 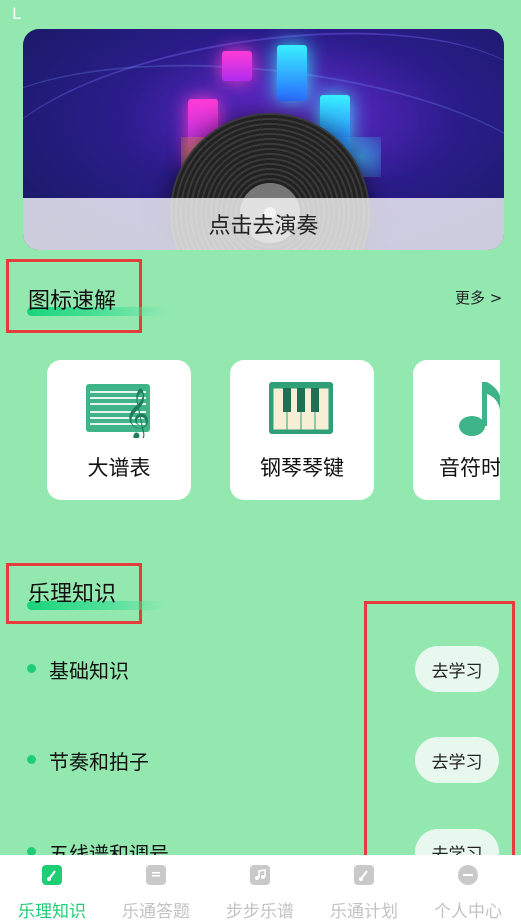 What do you see at coordinates (52, 889) in the screenshot?
I see `nav-tab-music-theory: 乐理知识` at bounding box center [52, 889].